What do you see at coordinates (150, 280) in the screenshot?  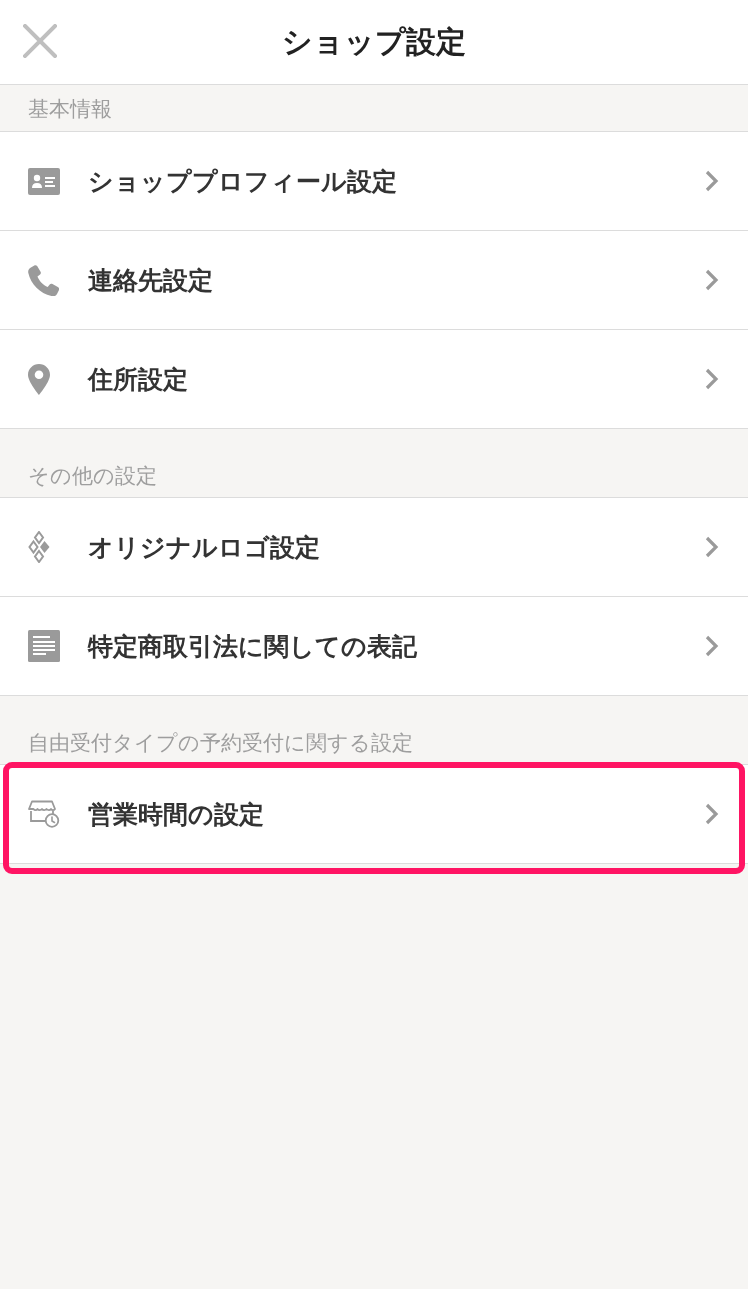 I see `row-label: 連絡先設定` at bounding box center [150, 280].